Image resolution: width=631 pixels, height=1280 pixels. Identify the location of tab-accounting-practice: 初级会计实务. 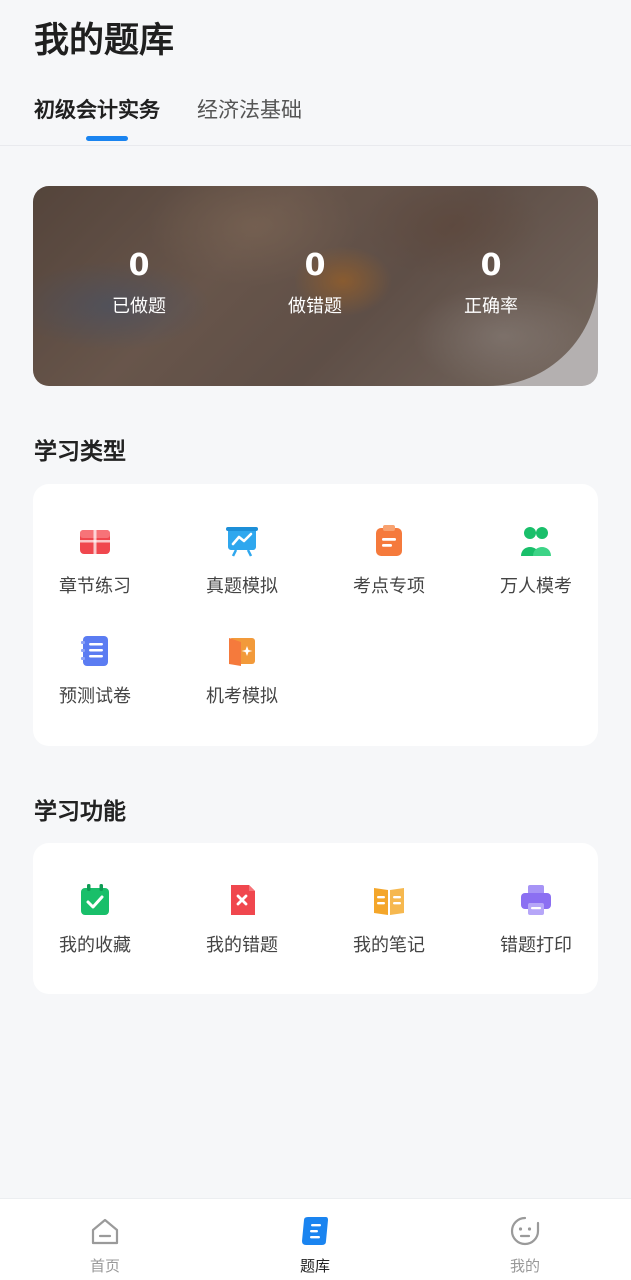
(97, 109).